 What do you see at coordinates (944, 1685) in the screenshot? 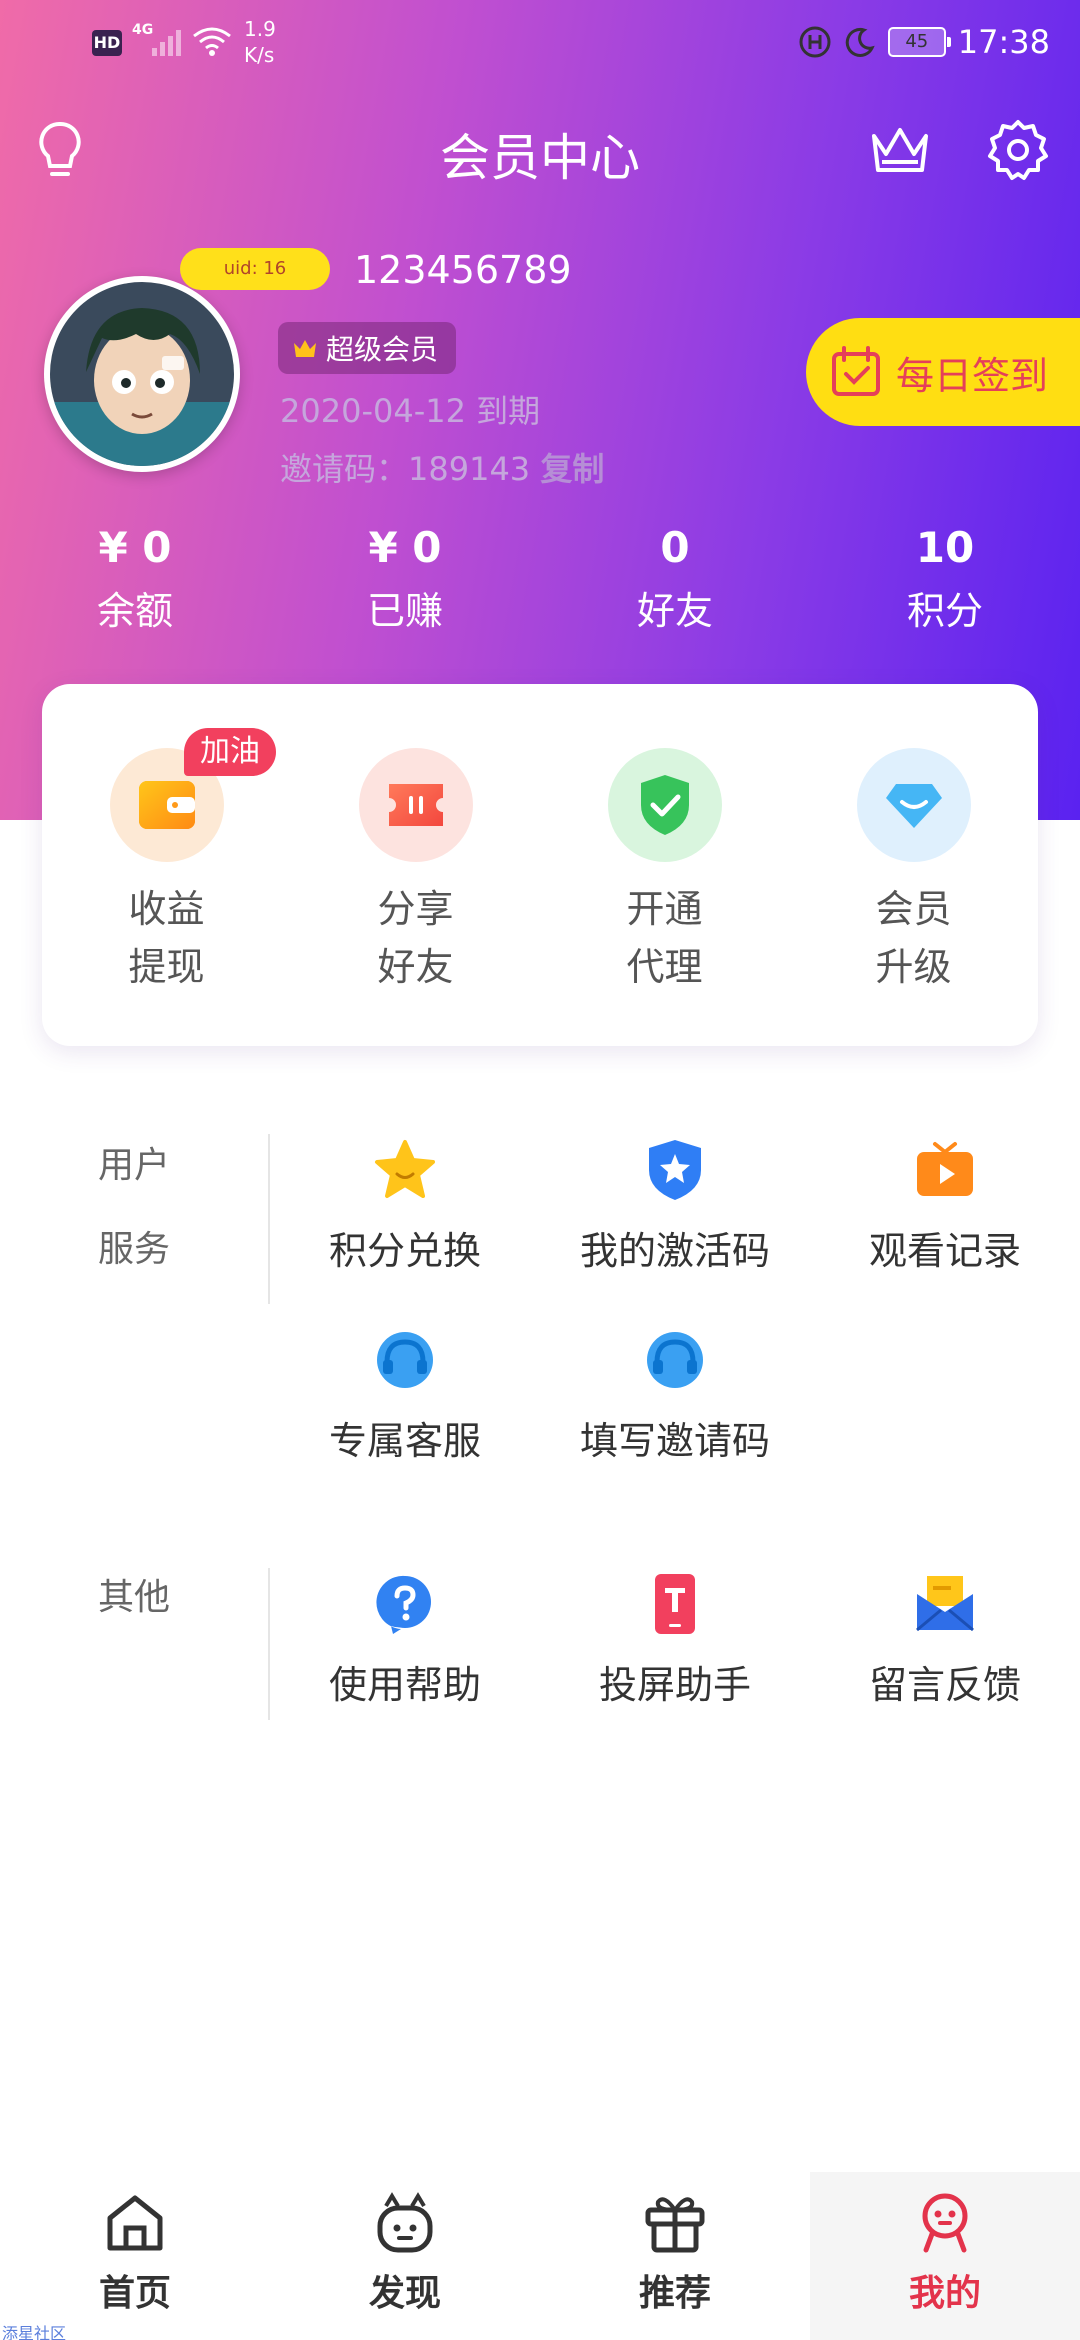
I see `service-label: 留言反馈` at bounding box center [944, 1685].